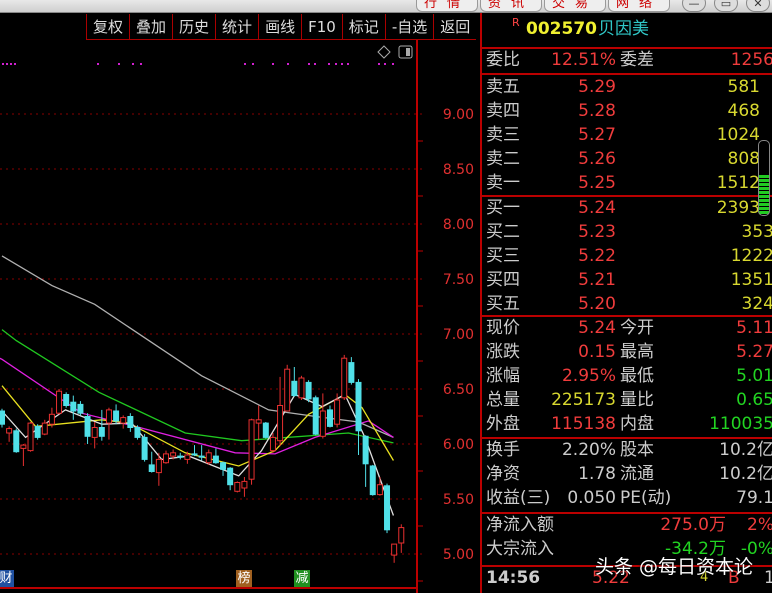 This screenshot has width=772, height=593. What do you see at coordinates (597, 280) in the screenshot?
I see `bid-price: 5.21` at bounding box center [597, 280].